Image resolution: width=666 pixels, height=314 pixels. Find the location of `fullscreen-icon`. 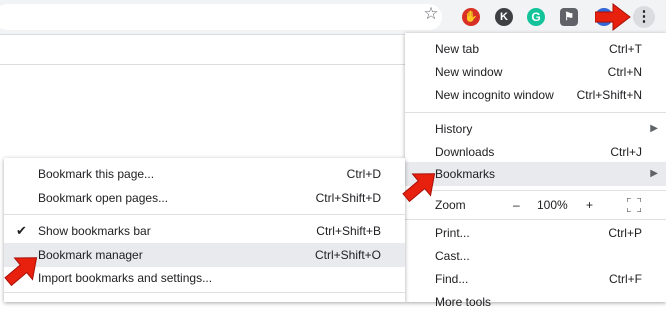

fullscreen-icon is located at coordinates (634, 205).